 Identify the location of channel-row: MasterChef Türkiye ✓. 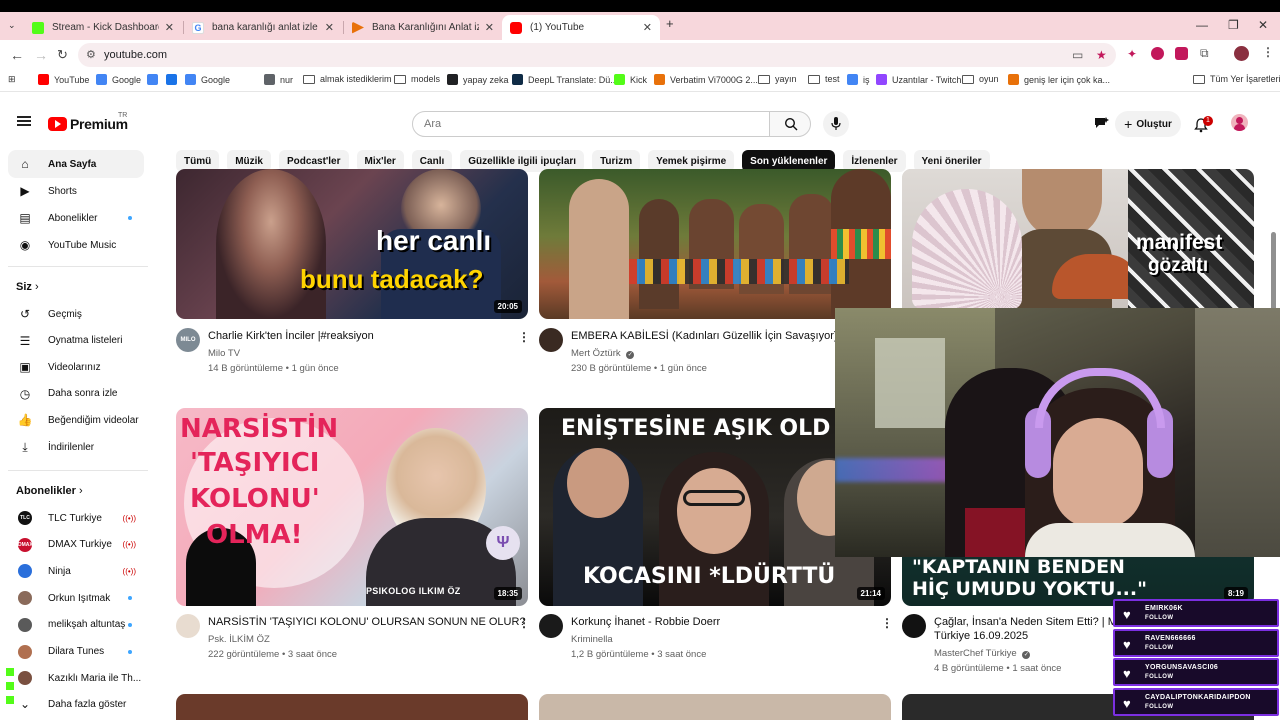
(982, 653).